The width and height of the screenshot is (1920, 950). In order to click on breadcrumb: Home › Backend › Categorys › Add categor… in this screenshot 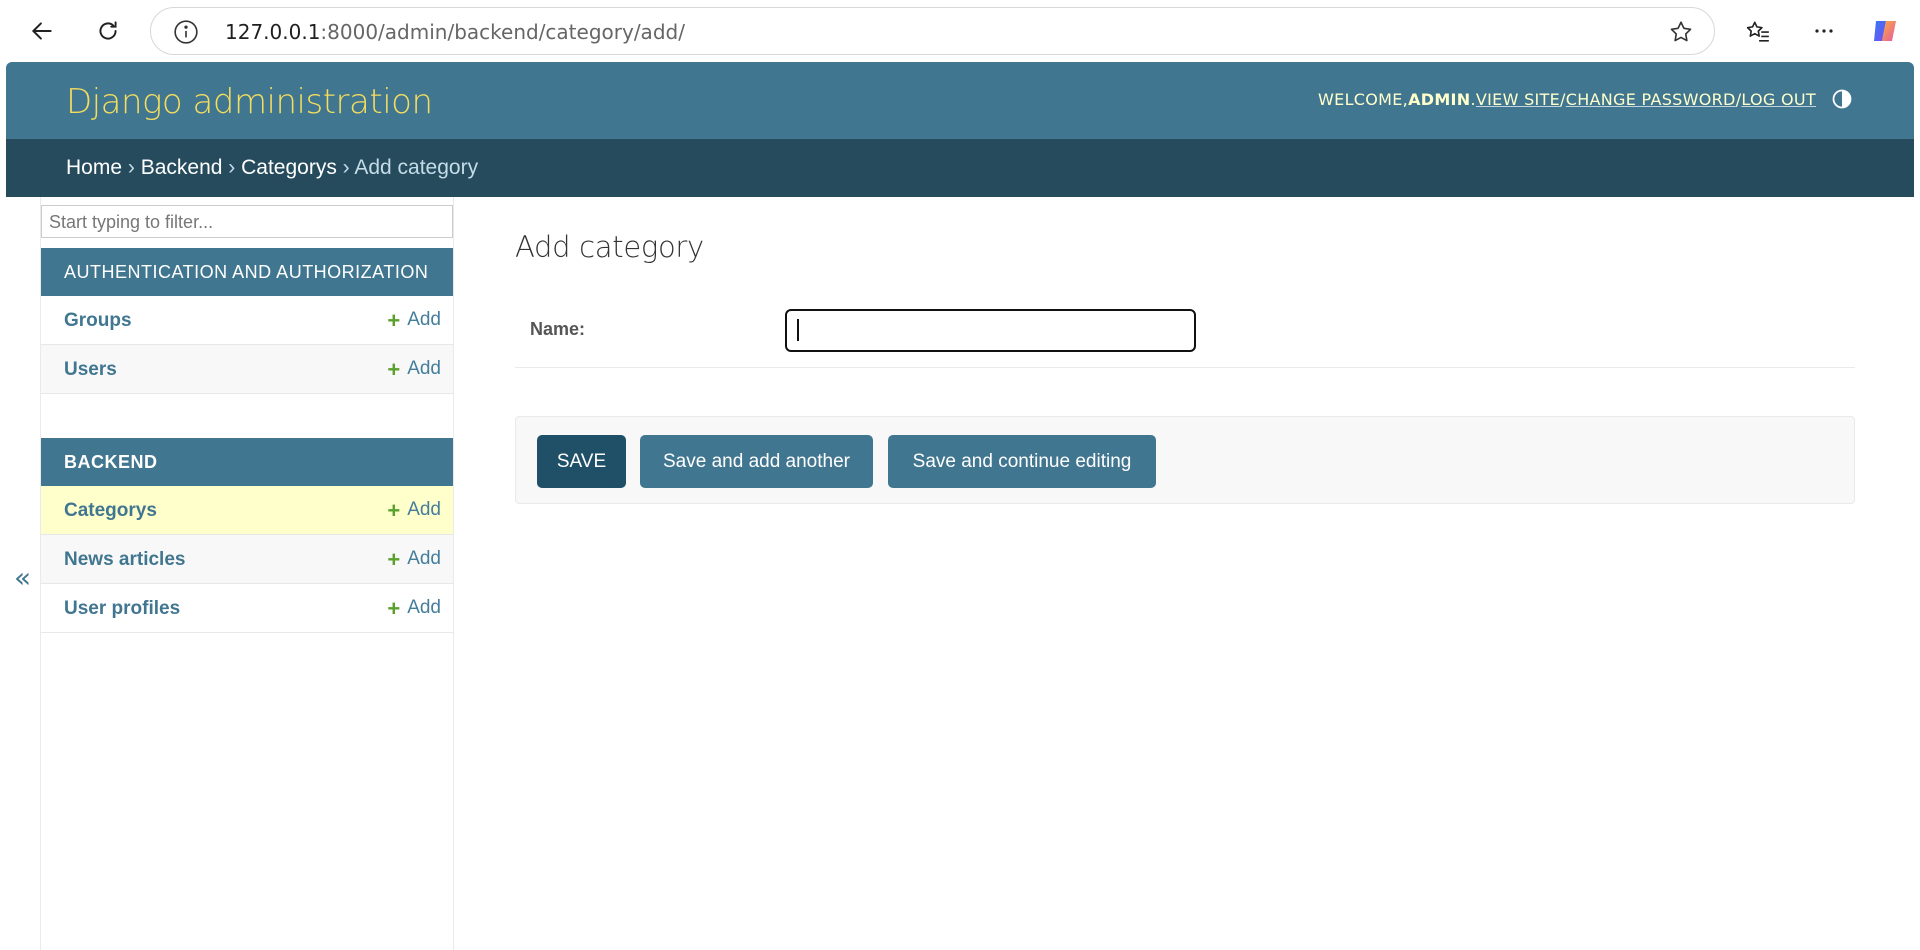, I will do `click(960, 168)`.